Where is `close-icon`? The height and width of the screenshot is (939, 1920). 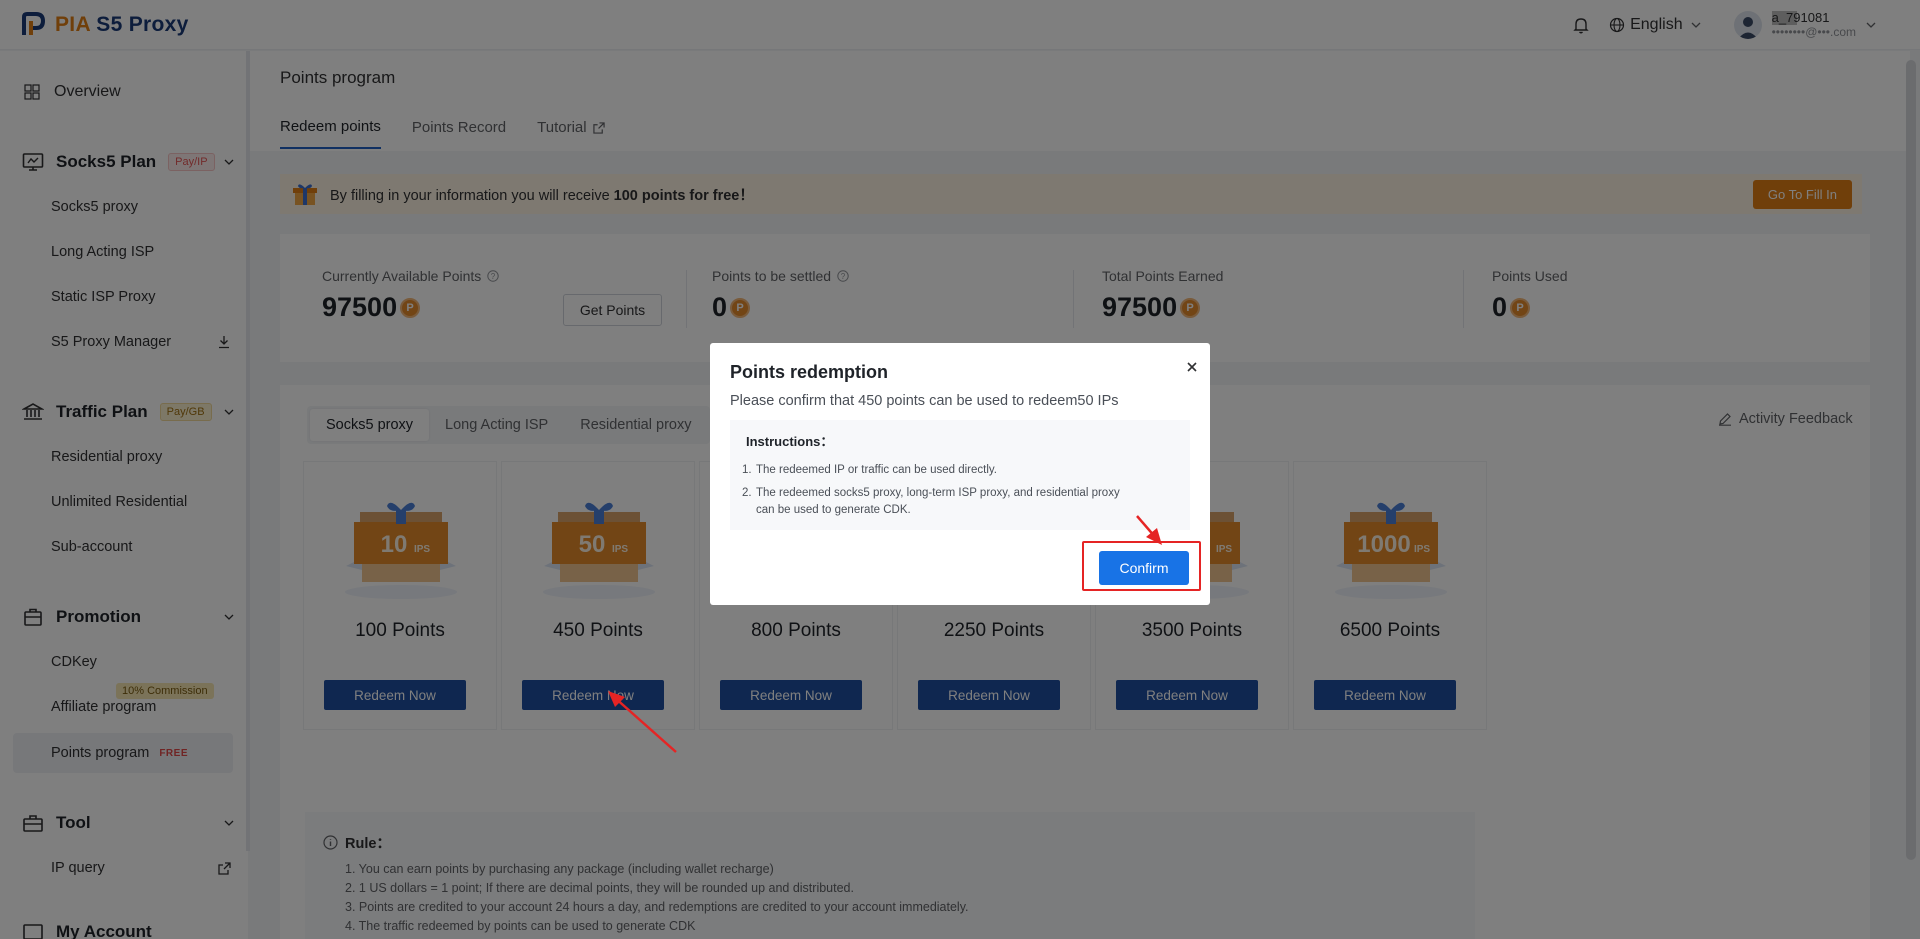
close-icon is located at coordinates (1192, 367).